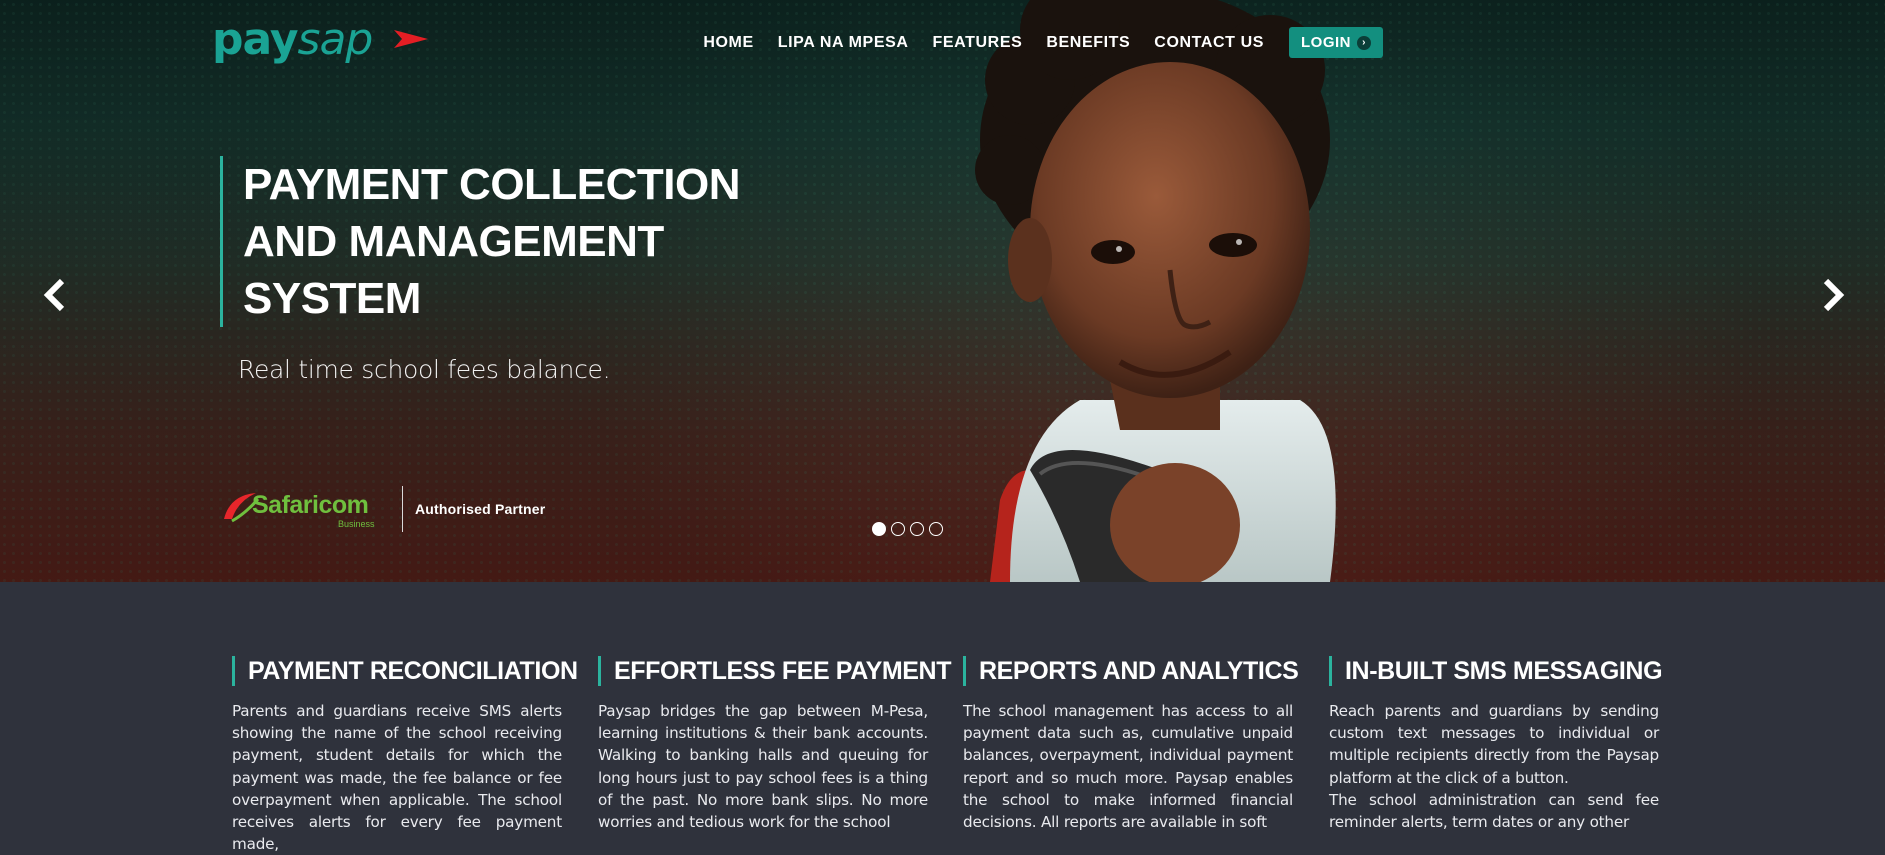 This screenshot has width=1885, height=855. I want to click on nav-features: FEATURES, so click(978, 43).